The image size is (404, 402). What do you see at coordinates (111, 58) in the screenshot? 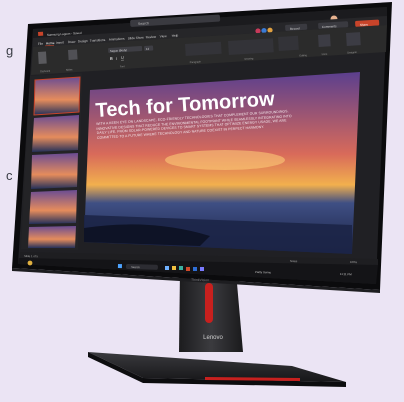
I see `bold-icon: B` at bounding box center [111, 58].